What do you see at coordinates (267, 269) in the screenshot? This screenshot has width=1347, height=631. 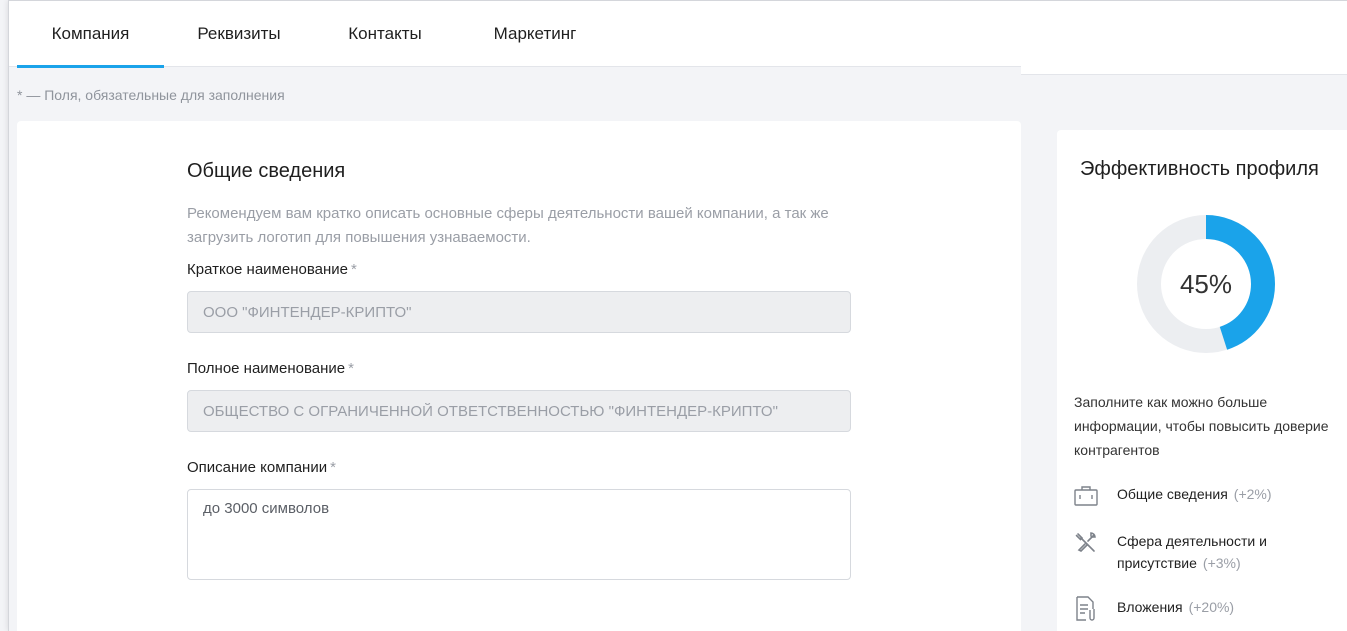 I see `short-name-label-text: Краткое наименование` at bounding box center [267, 269].